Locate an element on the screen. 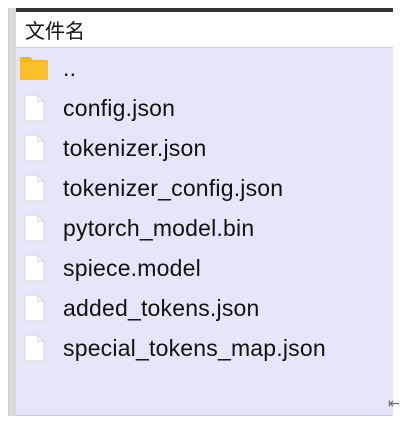 The image size is (401, 422). list-item-file: added_tokens.json is located at coordinates (204, 308).